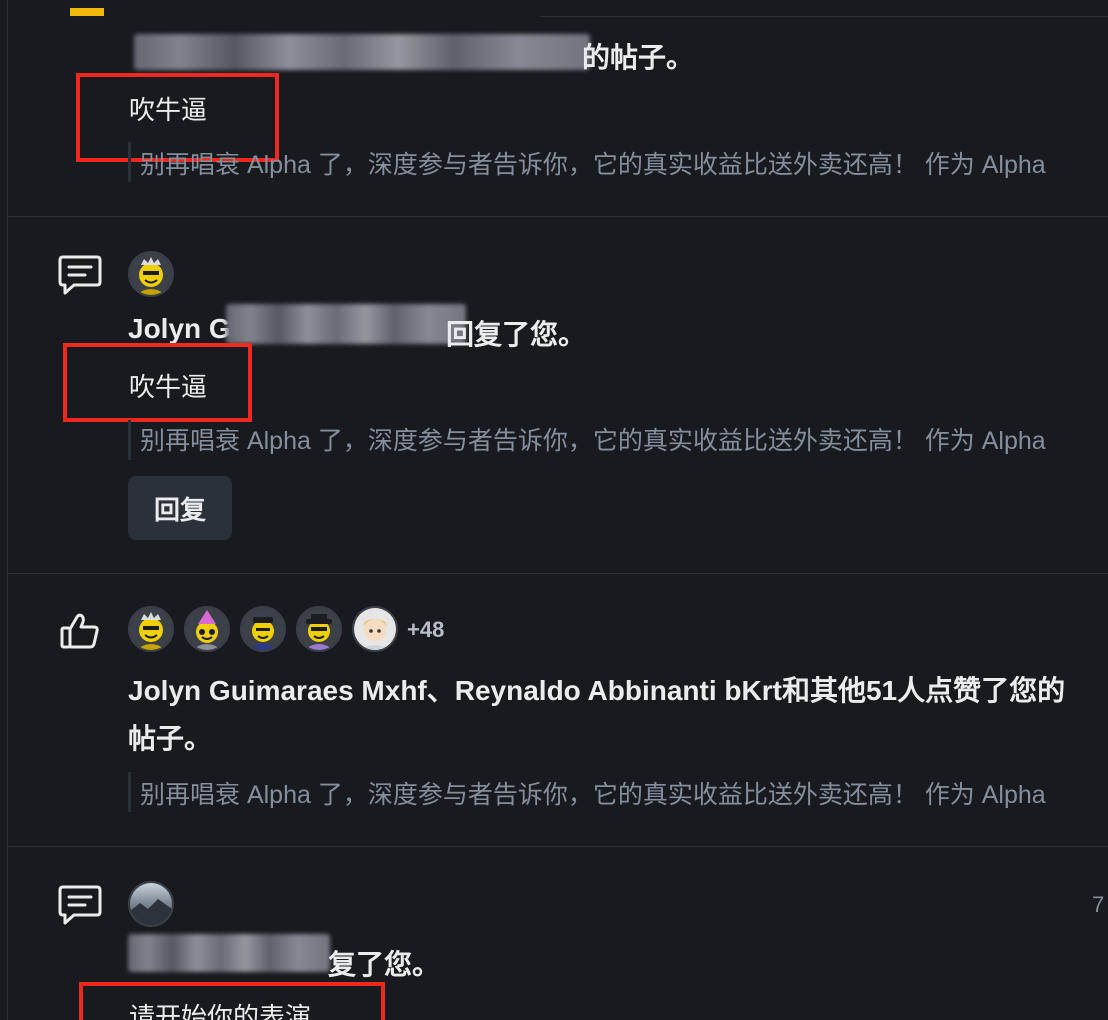  I want to click on feed-left-border, so click(7, 510).